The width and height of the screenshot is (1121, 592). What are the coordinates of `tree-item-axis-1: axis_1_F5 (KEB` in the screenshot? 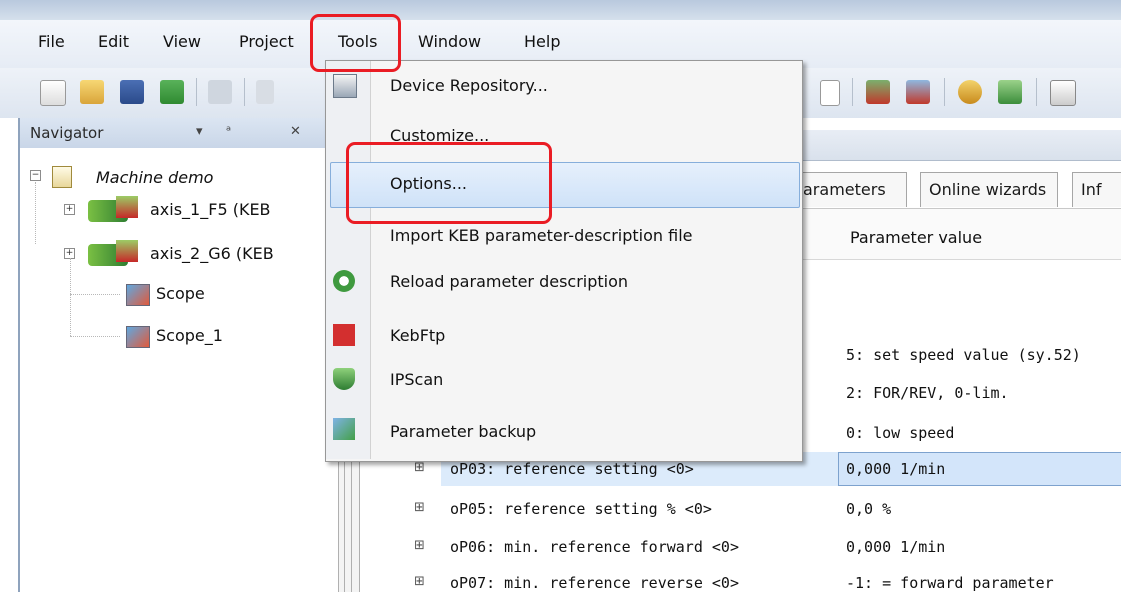 It's located at (210, 209).